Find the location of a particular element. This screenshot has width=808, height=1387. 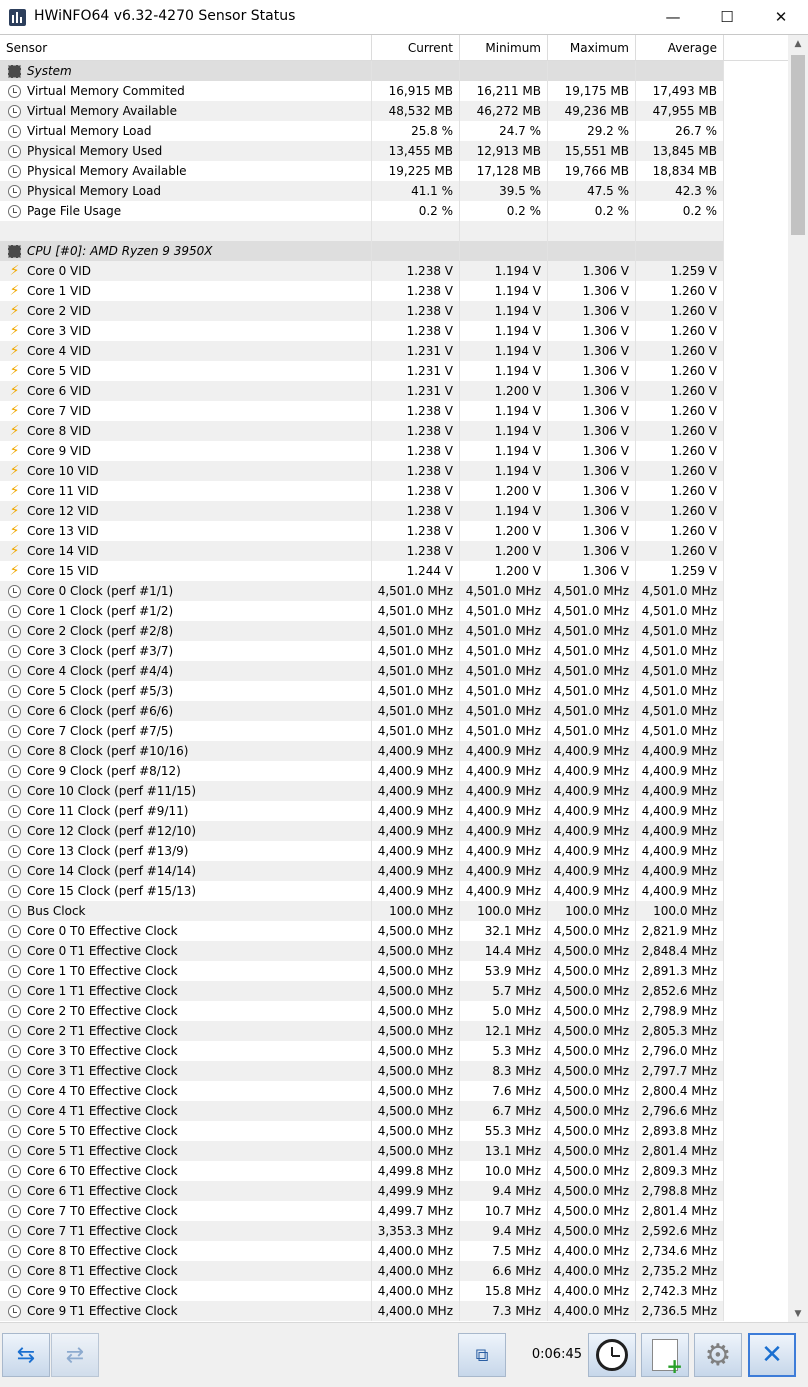

scroll-up-button: ▲ is located at coordinates (798, 44).